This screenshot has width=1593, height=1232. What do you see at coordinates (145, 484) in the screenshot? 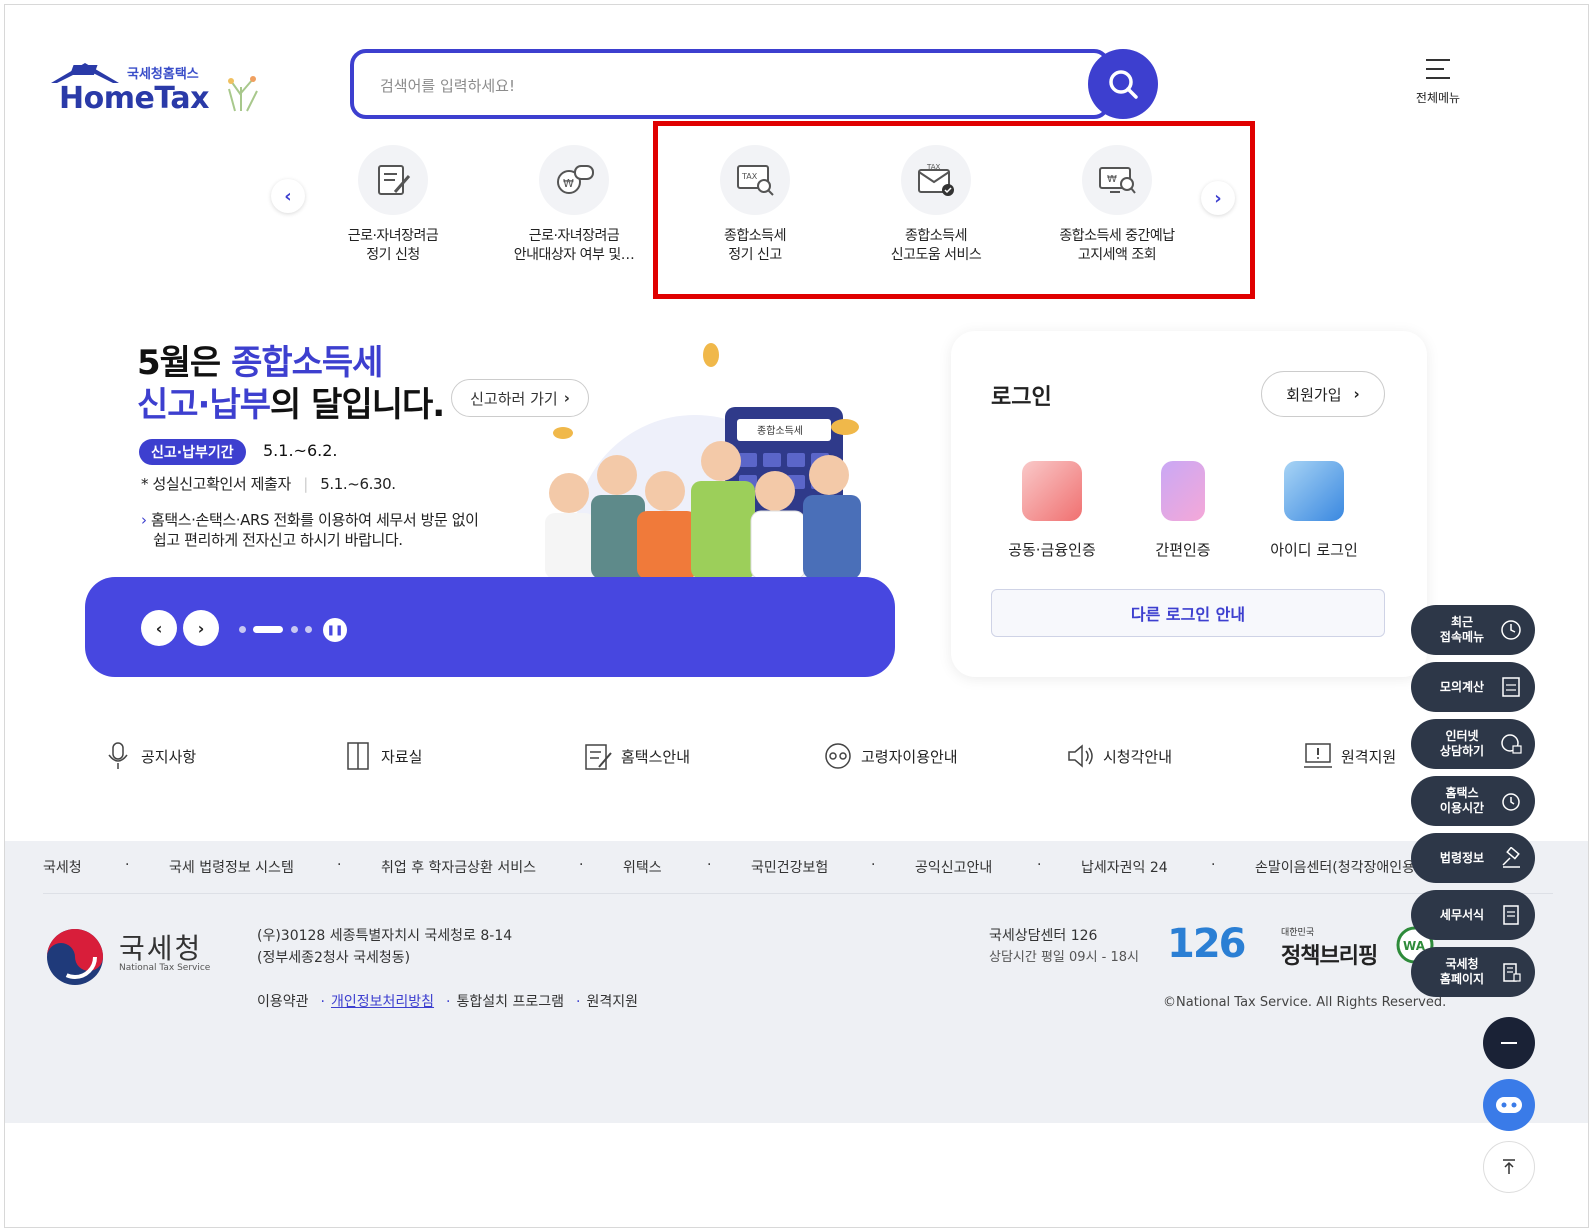
I see `asterisk-icon: *` at bounding box center [145, 484].